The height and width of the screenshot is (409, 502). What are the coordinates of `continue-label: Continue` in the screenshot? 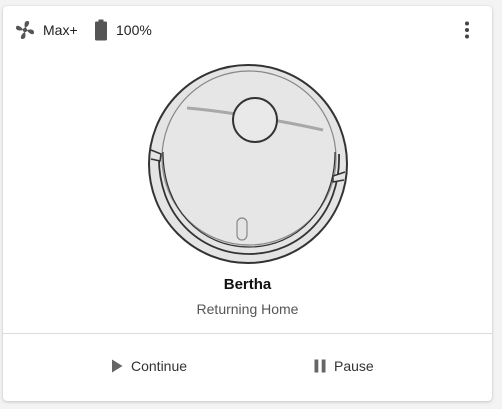 It's located at (159, 366).